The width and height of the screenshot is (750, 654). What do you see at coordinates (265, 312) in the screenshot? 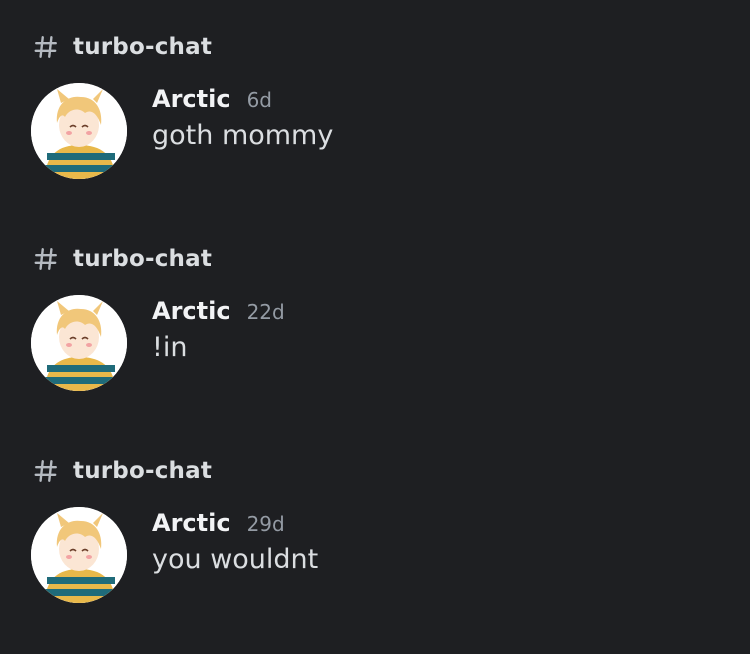
I see `timestamp: 22d` at bounding box center [265, 312].